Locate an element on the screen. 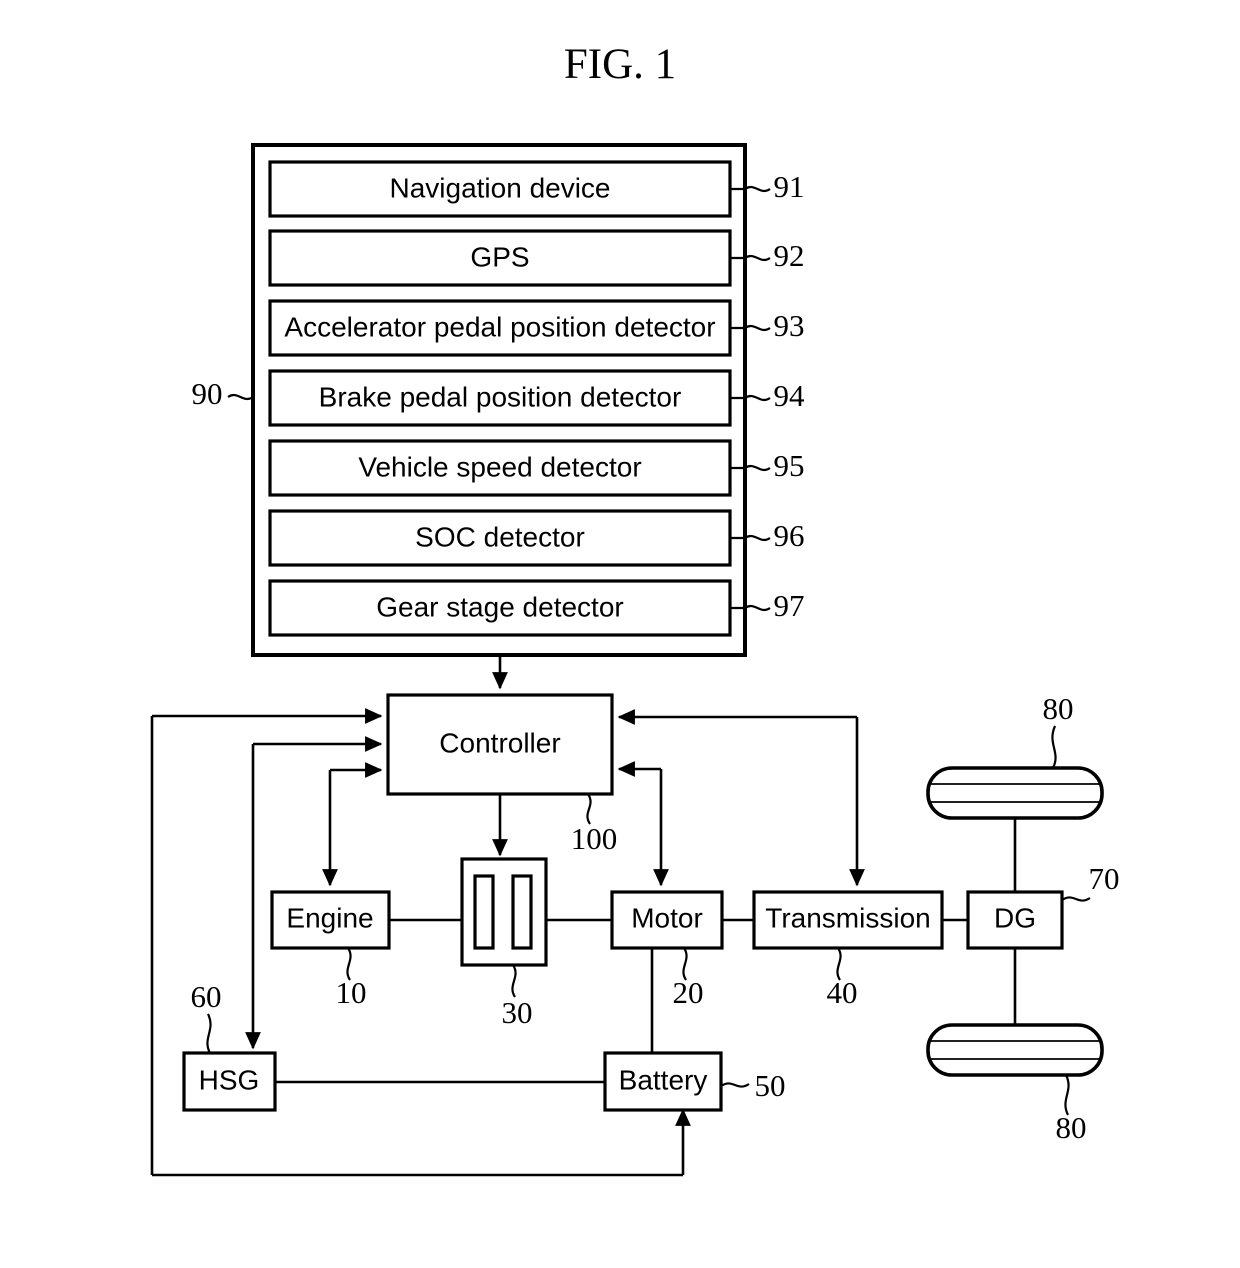 The height and width of the screenshot is (1268, 1240). leader-line-80-lower is located at coordinates (1067, 1095).